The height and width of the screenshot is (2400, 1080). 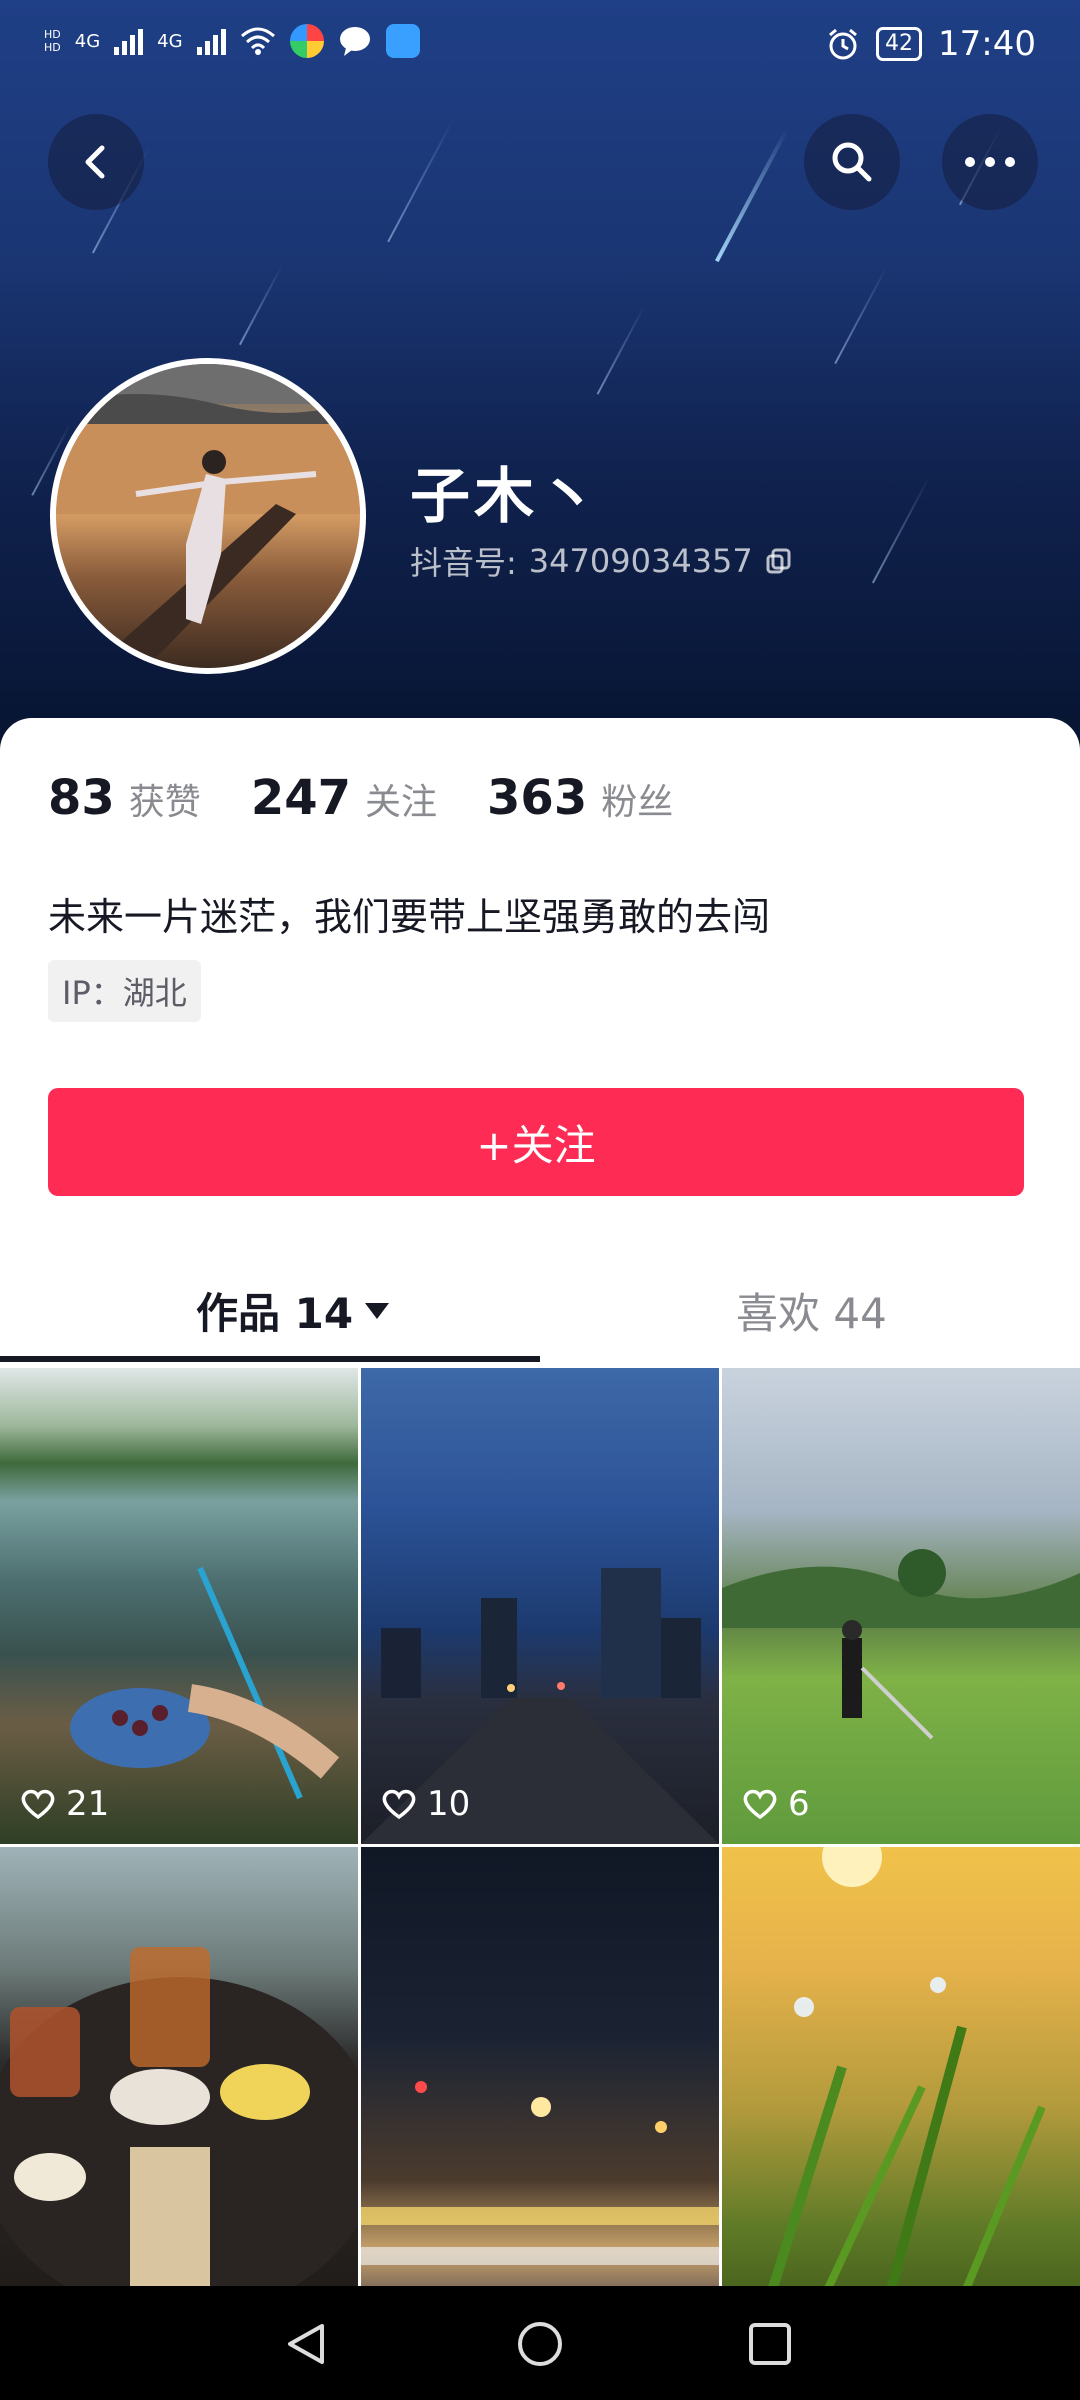 I want to click on network-type-2: 4G, so click(x=170, y=41).